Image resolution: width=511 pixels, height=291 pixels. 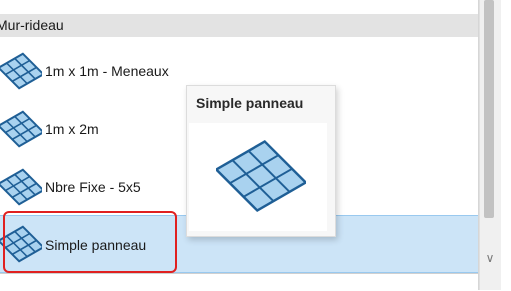 What do you see at coordinates (93, 187) in the screenshot?
I see `list-item-label: Nbre Fixe - 5x5` at bounding box center [93, 187].